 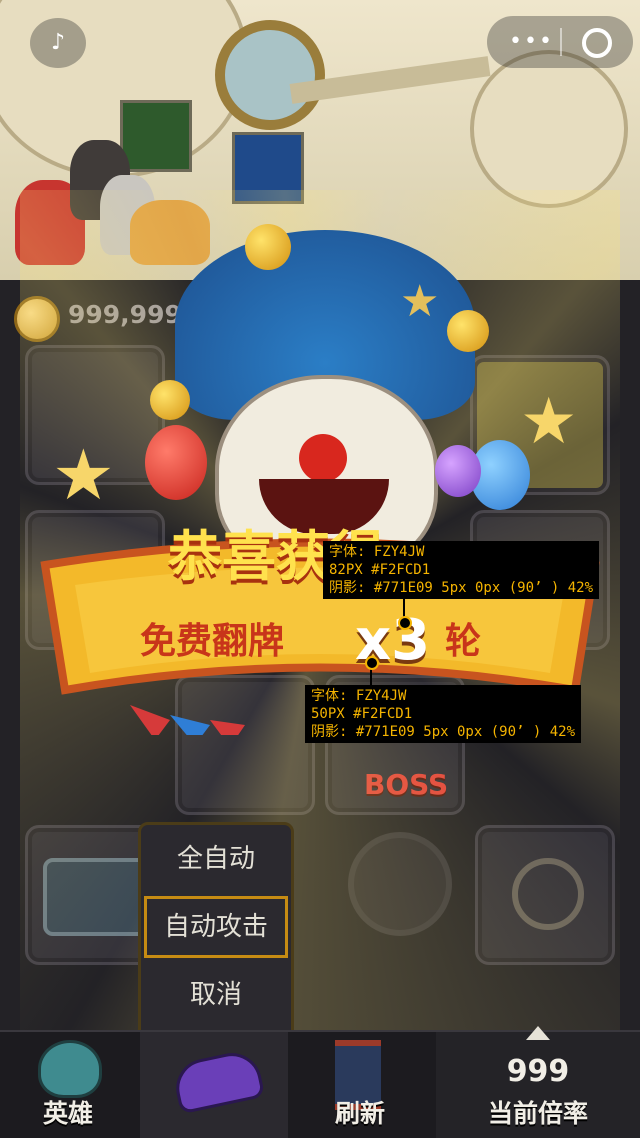 I want to click on speaker-mute-icon: ♪, so click(x=58, y=42).